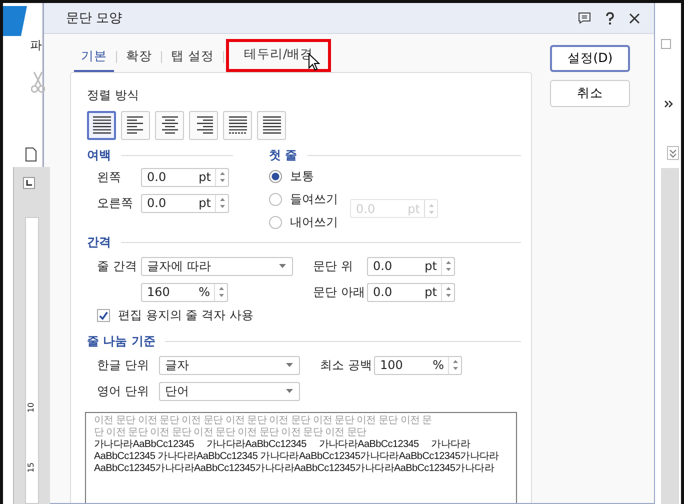 The height and width of the screenshot is (504, 684). Describe the element at coordinates (184, 292) in the screenshot. I see `number-field: 160 %` at that location.